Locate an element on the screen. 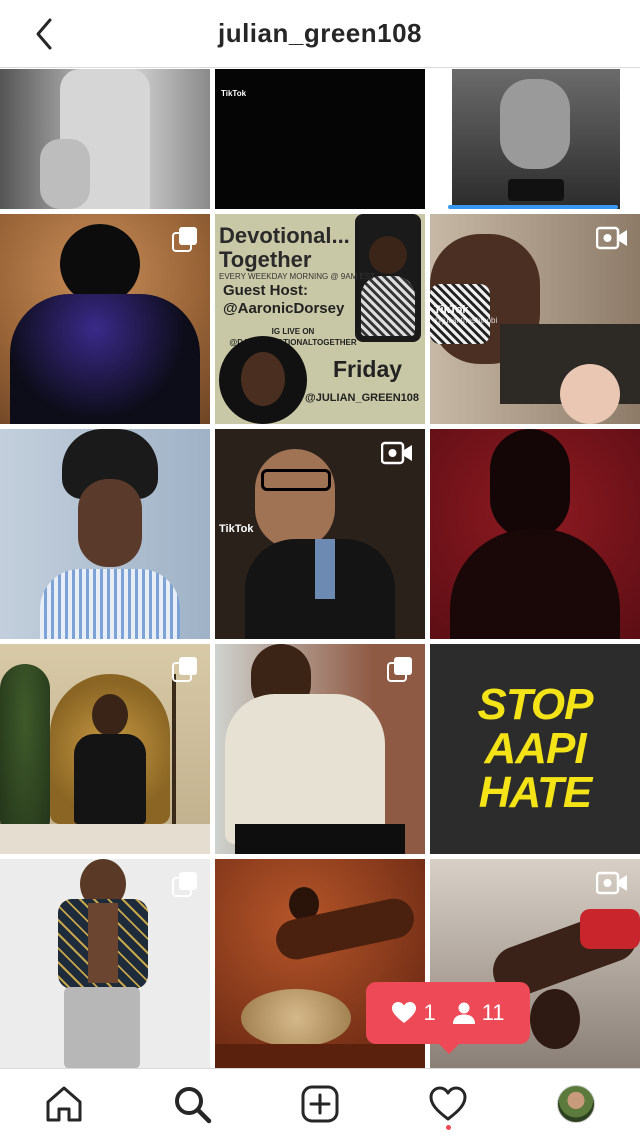 The width and height of the screenshot is (640, 1138). follows-count: 11 is located at coordinates (478, 1013).